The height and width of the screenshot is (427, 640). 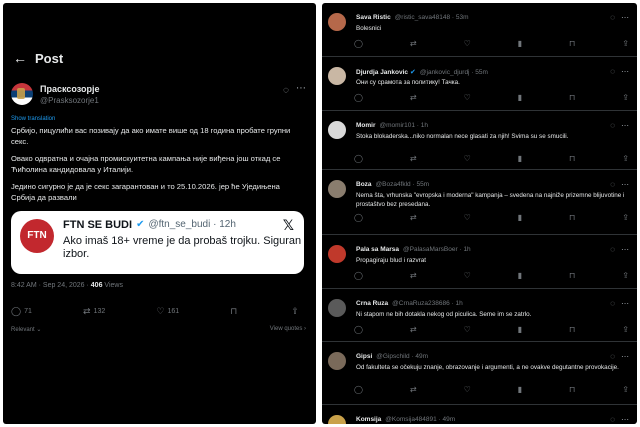 I want to click on repost-button: ⇄ 132, so click(x=94, y=311).